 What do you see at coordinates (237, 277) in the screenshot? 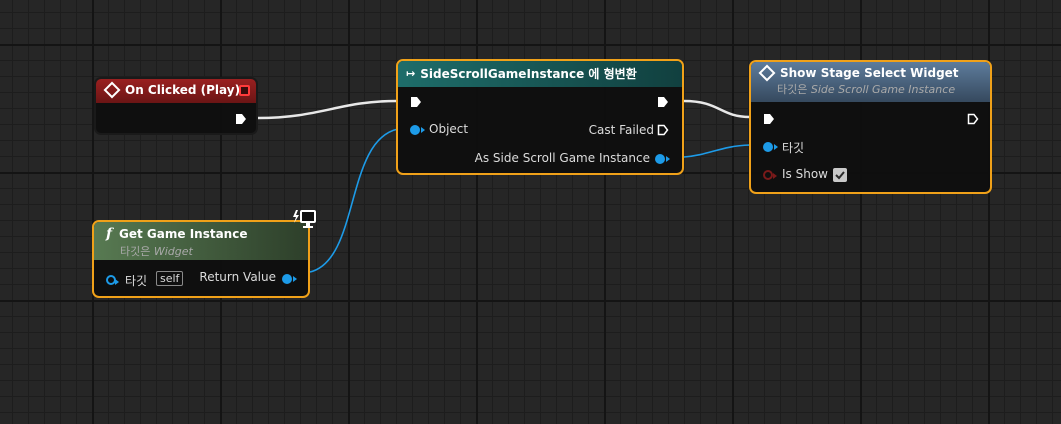
I see `return-value-label: Return Value` at bounding box center [237, 277].